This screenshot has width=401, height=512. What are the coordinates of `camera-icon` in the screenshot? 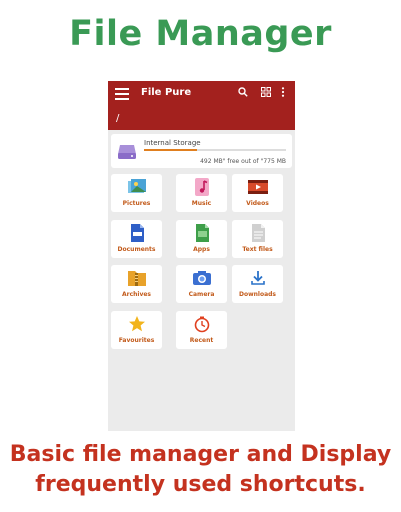 It's located at (201, 278).